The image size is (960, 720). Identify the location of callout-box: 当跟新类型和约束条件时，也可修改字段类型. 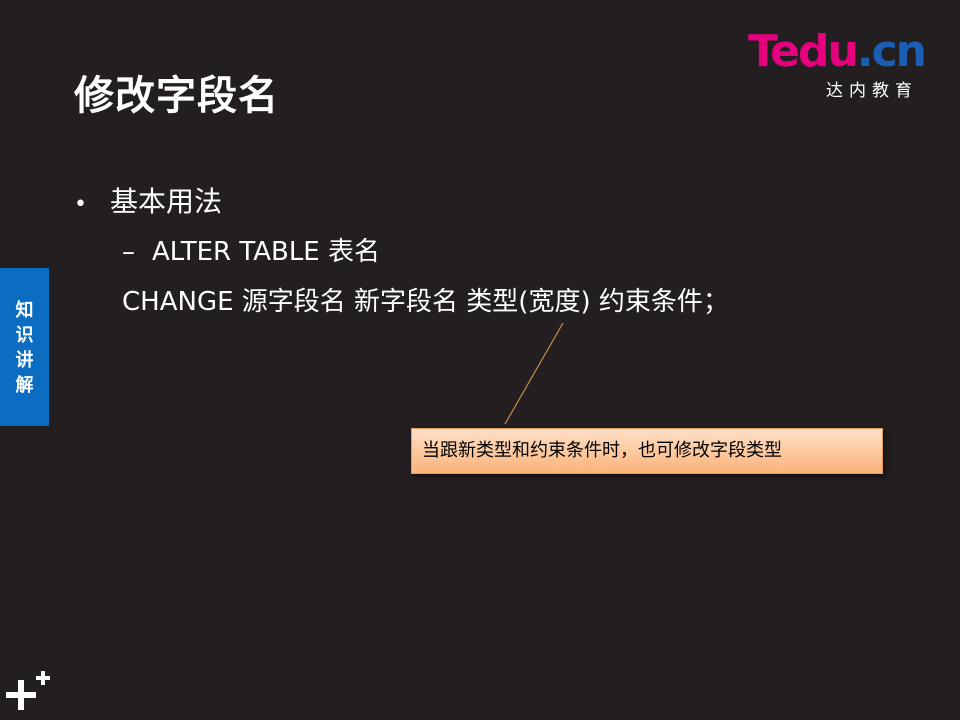
(647, 451).